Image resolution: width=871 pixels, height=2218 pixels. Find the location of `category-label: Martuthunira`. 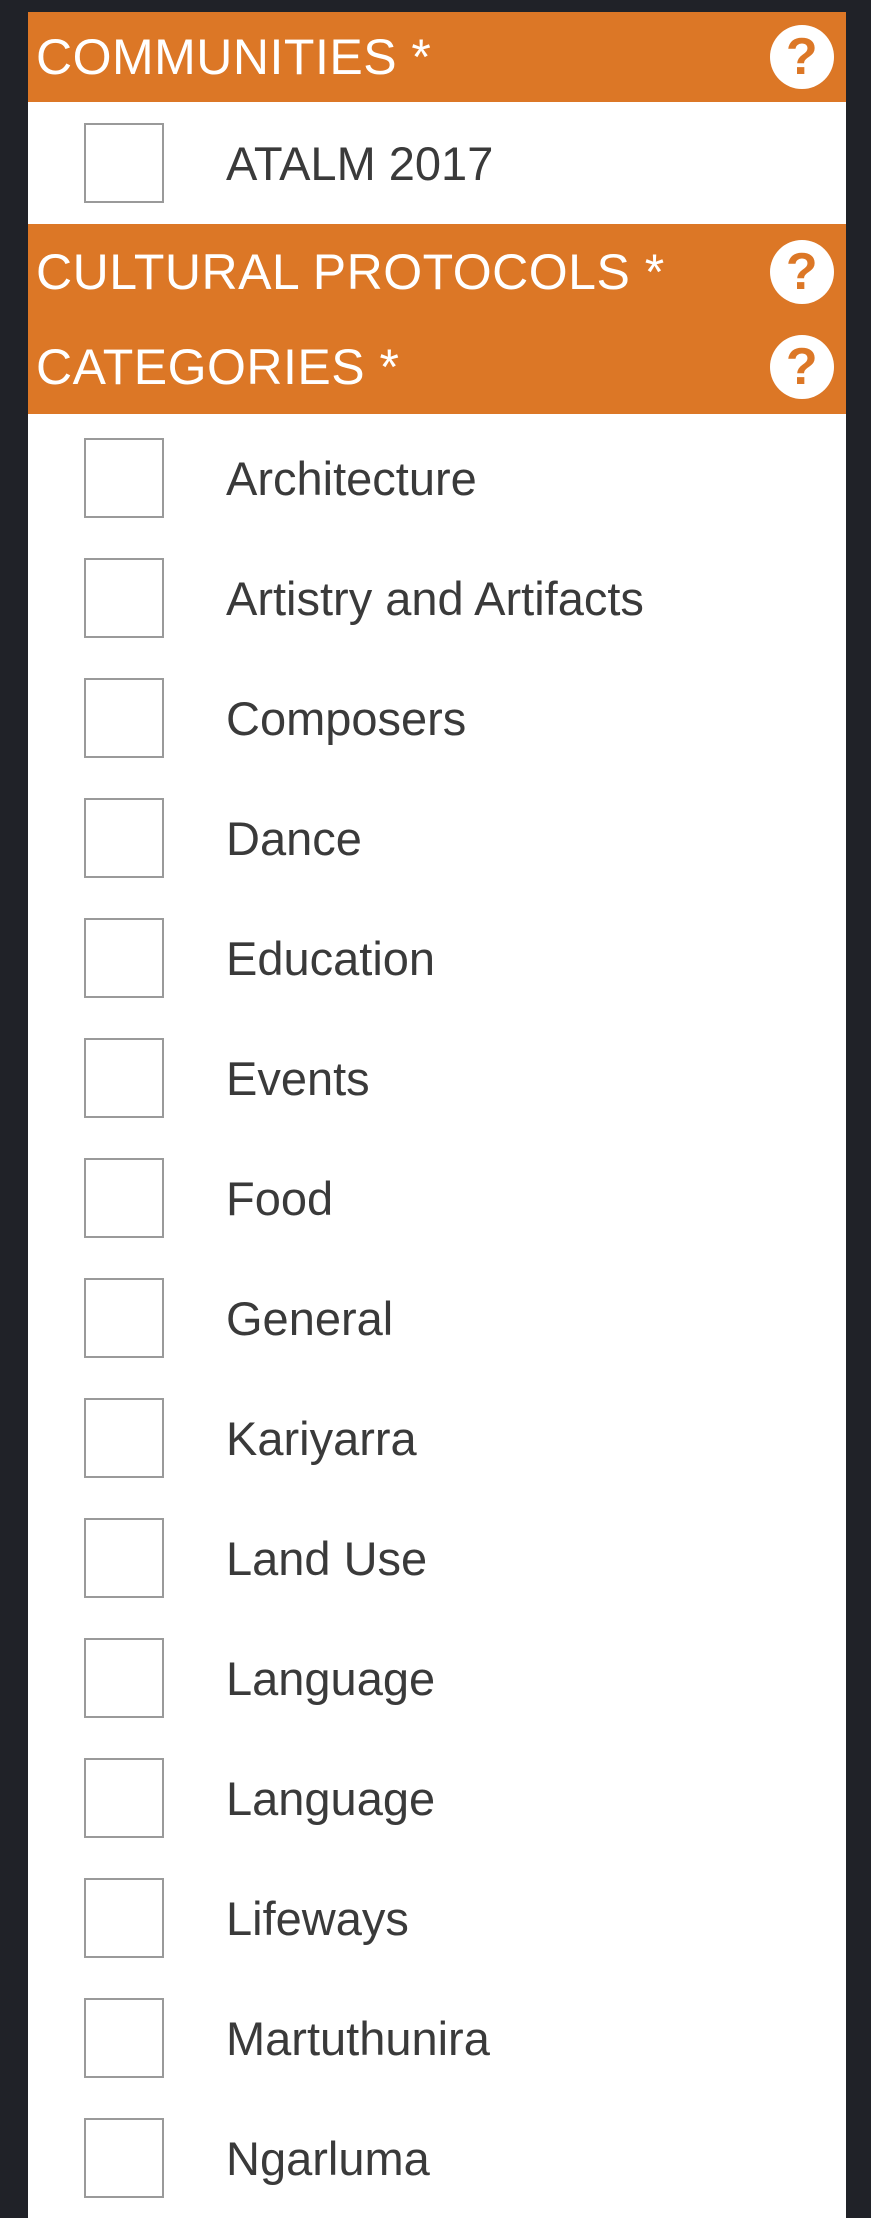

category-label: Martuthunira is located at coordinates (358, 2038).